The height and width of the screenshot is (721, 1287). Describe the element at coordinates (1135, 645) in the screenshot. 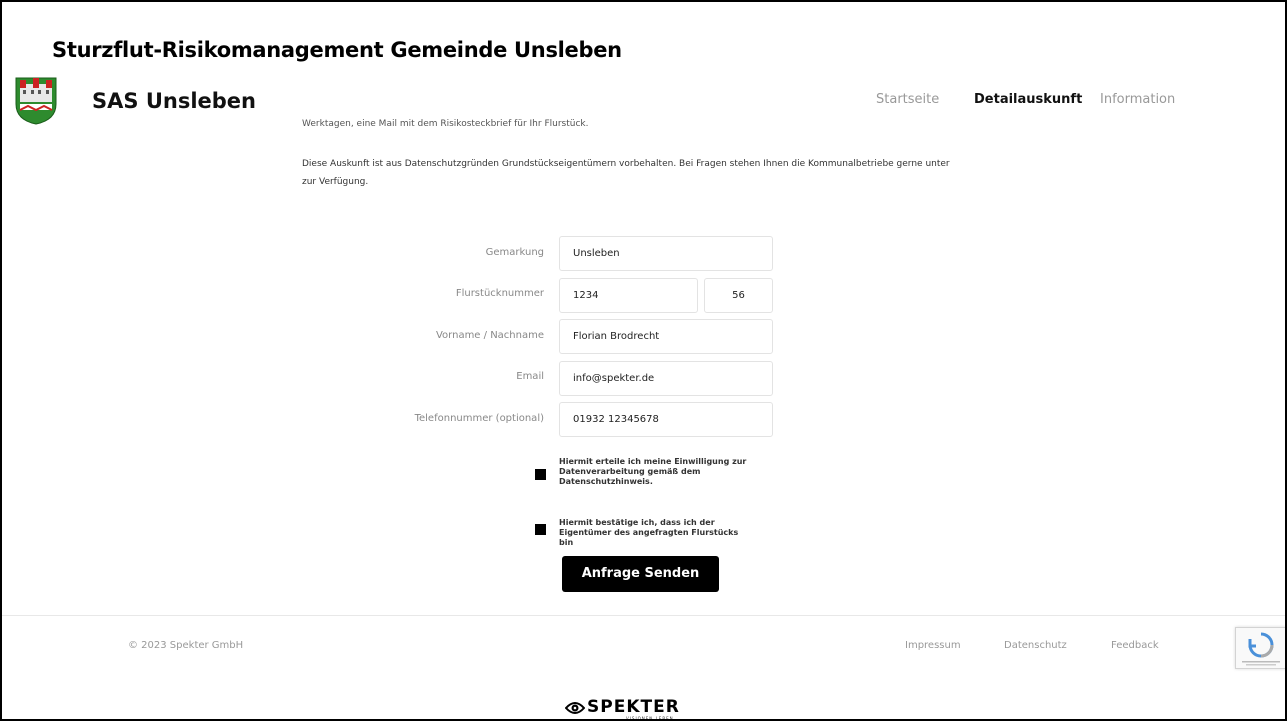

I see `footer-link-feedback: Feedback` at that location.